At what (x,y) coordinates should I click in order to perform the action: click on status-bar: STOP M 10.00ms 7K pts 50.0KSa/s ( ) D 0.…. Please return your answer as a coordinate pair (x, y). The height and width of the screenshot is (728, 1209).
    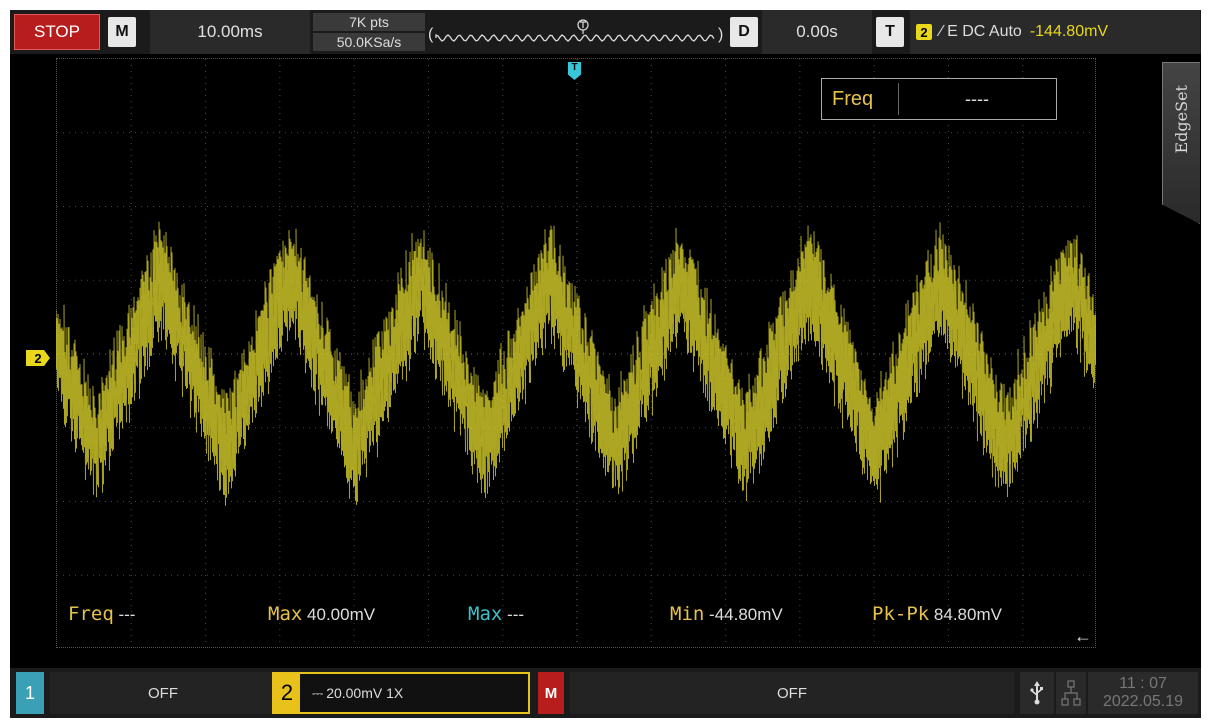
    Looking at the image, I should click on (605, 32).